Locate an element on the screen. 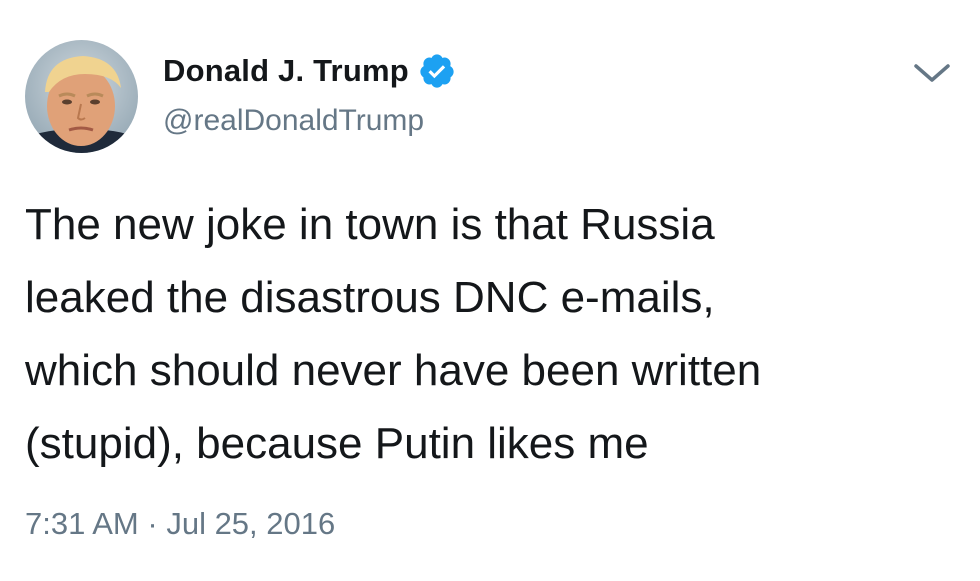  tweet-timestamp: 7:31 AM · Jul 25, 2016 is located at coordinates (180, 524).